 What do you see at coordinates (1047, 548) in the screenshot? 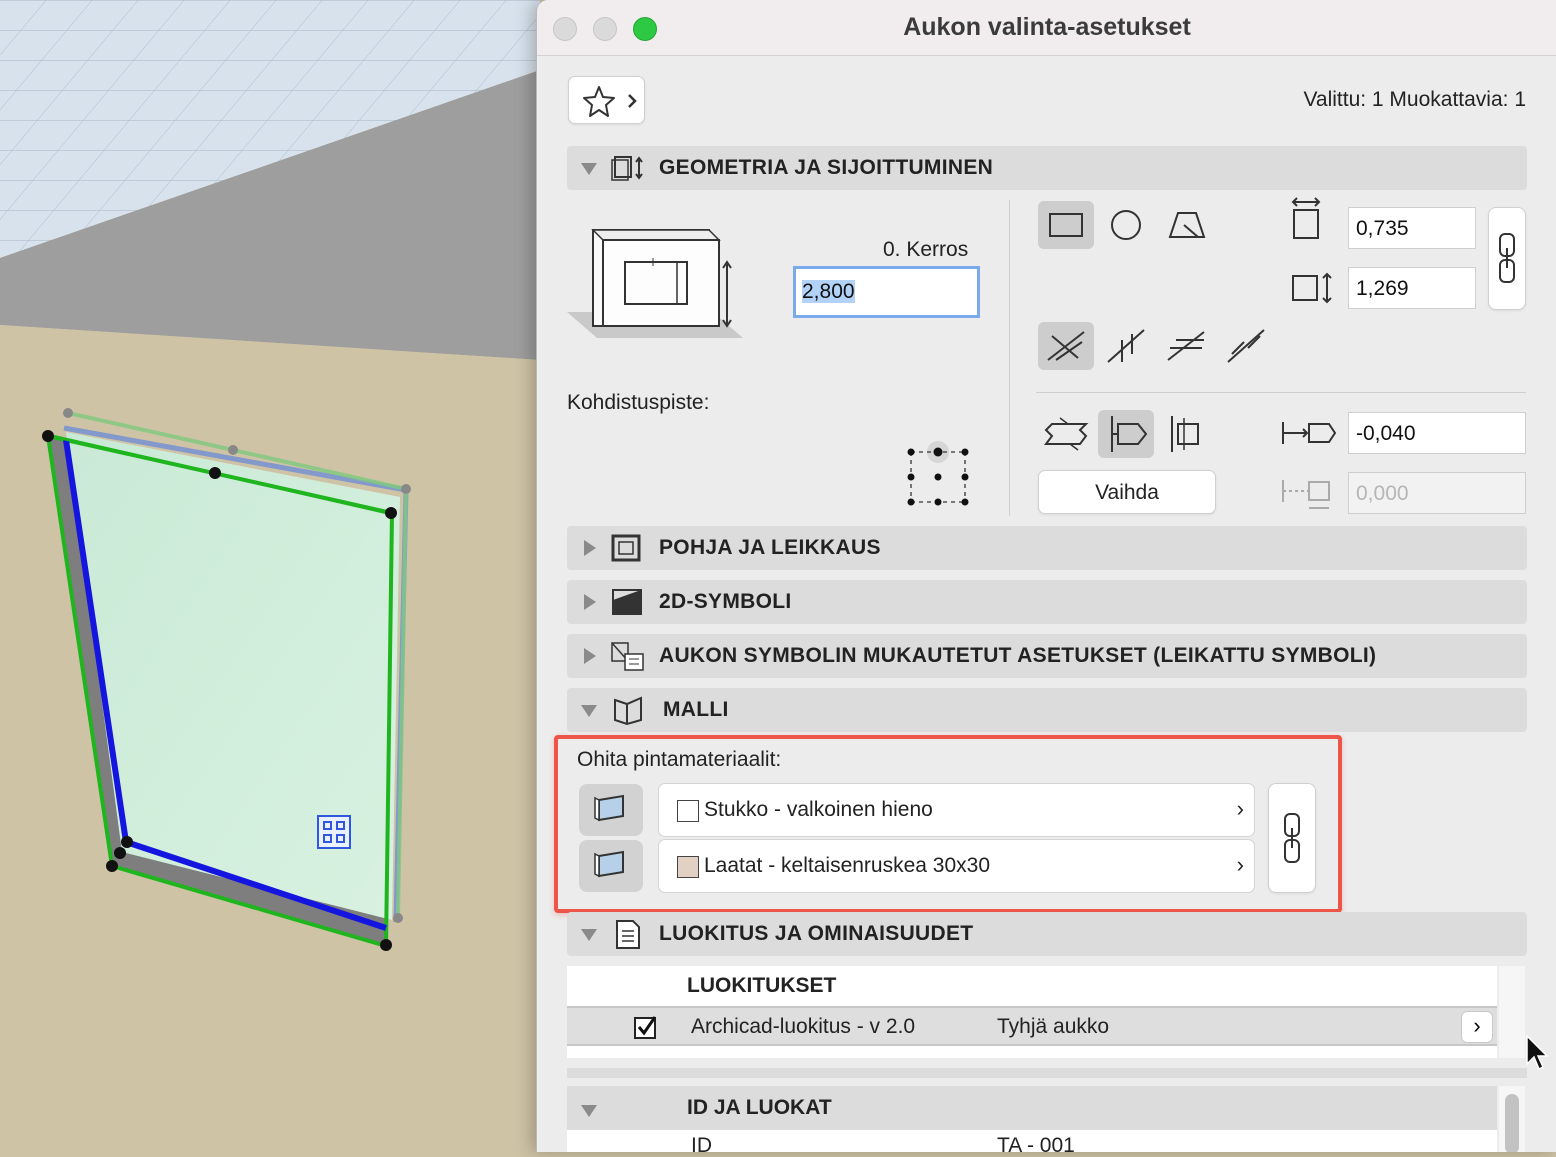
I see `section-floor-plan: POHJA JA LEIKKAUS` at bounding box center [1047, 548].